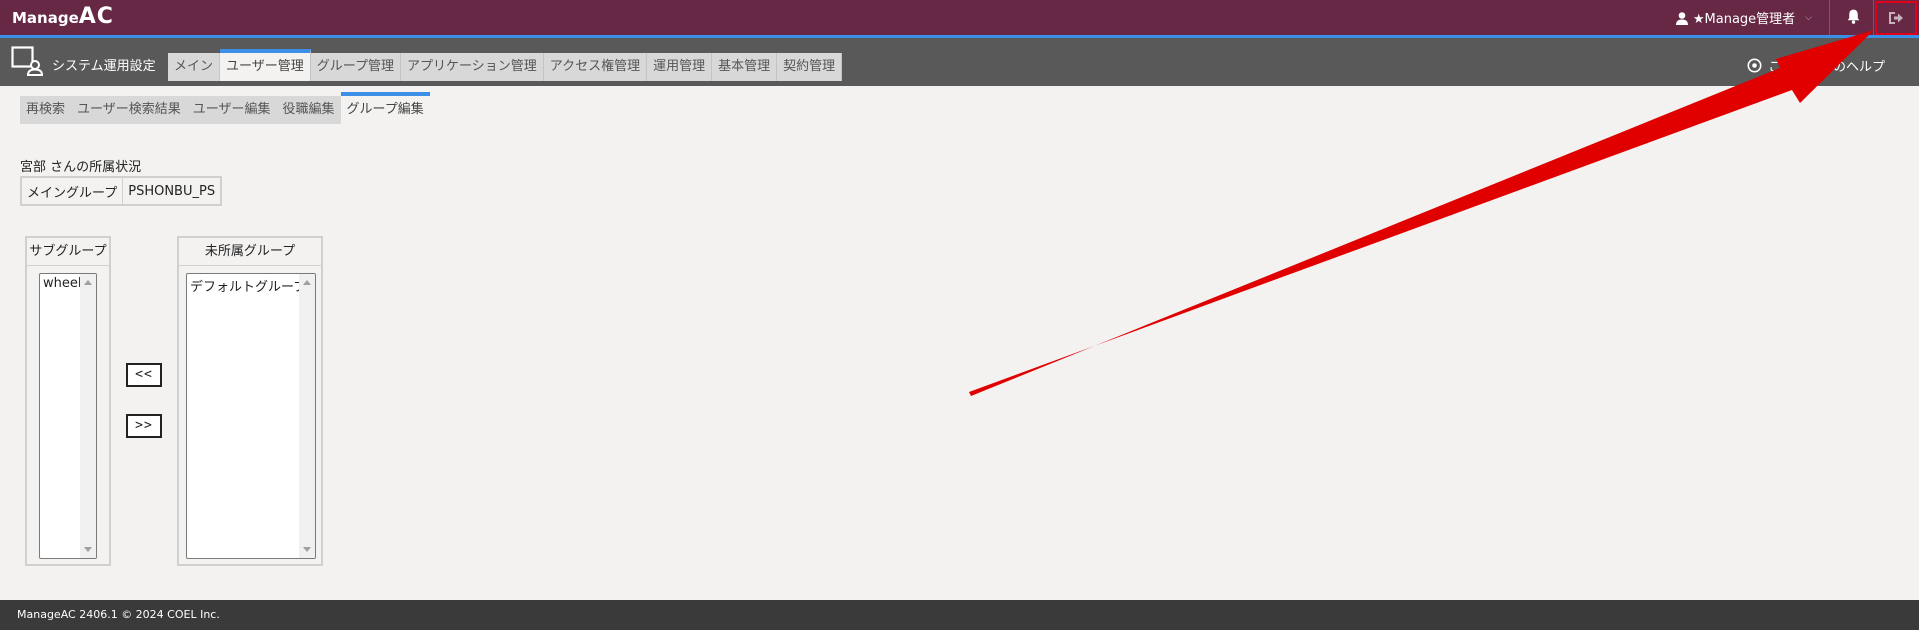 Image resolution: width=1919 pixels, height=630 pixels. What do you see at coordinates (959, 19) in the screenshot?
I see `top-header: ManageAC ★Manage管理者 ⌵` at bounding box center [959, 19].